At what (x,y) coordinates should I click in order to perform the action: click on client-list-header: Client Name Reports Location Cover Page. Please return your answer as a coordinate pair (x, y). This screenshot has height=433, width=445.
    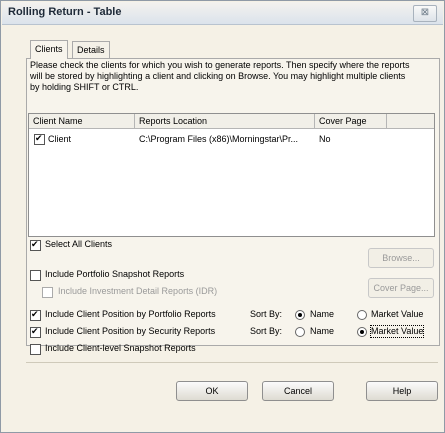
    Looking at the image, I should click on (231, 121).